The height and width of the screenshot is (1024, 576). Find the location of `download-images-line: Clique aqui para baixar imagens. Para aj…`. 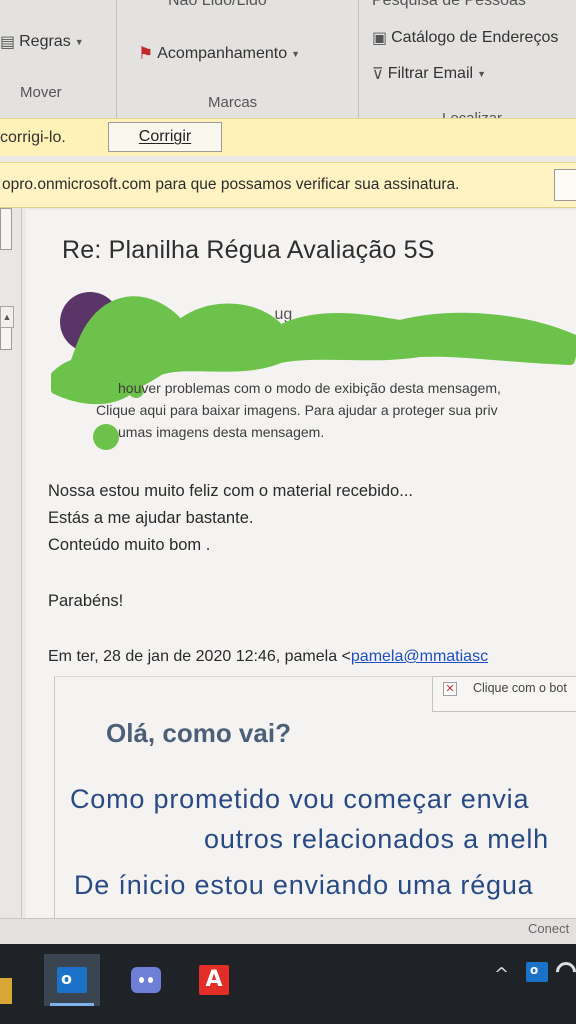

download-images-line: Clique aqui para baixar imagens. Para aj… is located at coordinates (297, 410).